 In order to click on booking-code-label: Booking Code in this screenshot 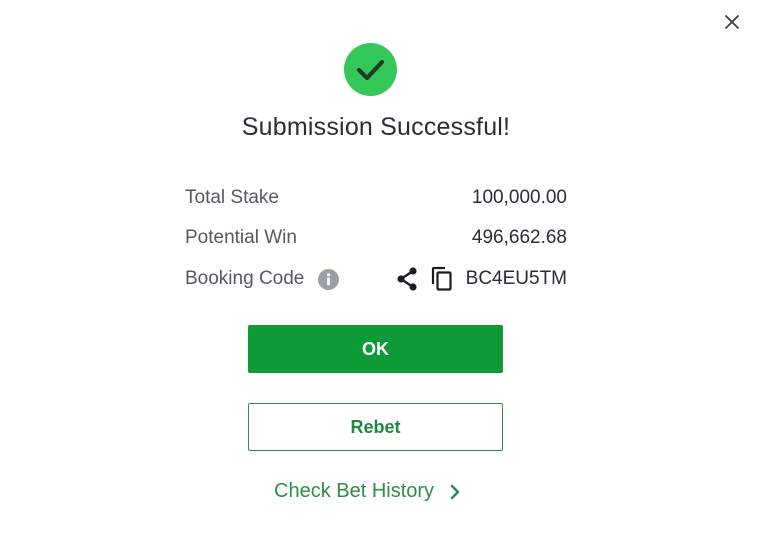, I will do `click(245, 278)`.